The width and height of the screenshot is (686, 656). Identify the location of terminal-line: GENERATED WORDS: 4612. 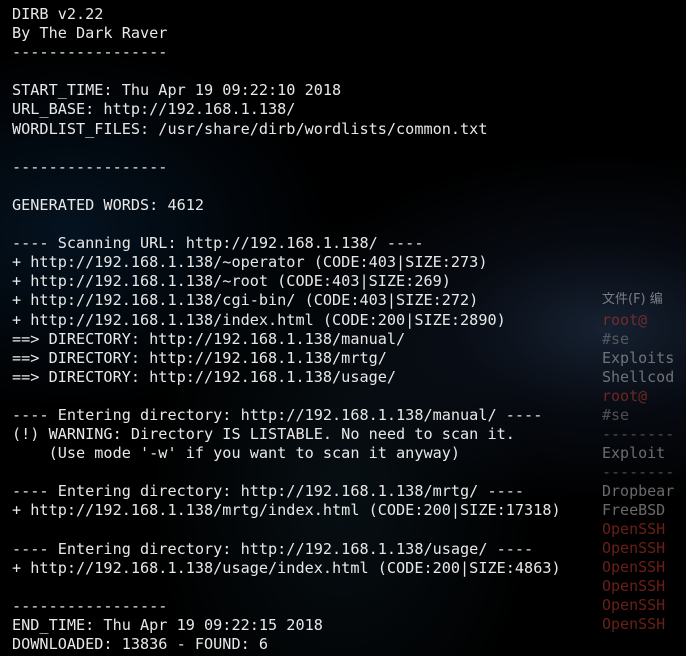
(108, 204).